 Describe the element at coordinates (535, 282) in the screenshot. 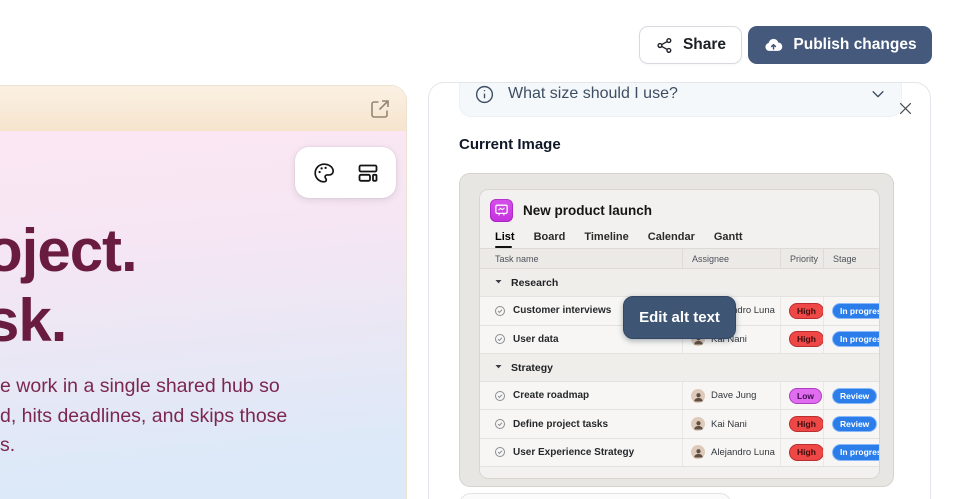

I see `section-label: Research` at that location.